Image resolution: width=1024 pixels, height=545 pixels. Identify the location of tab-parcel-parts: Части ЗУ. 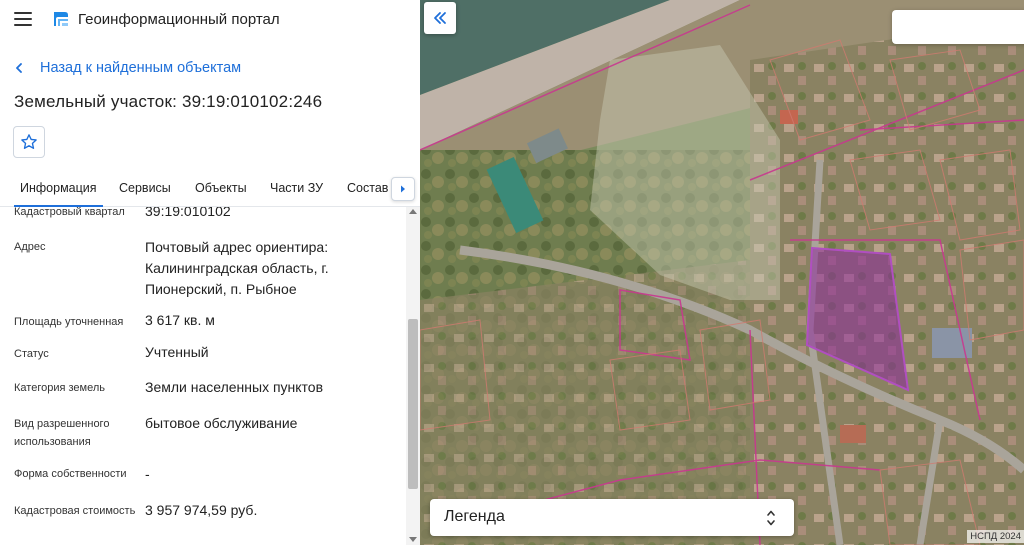
(296, 188).